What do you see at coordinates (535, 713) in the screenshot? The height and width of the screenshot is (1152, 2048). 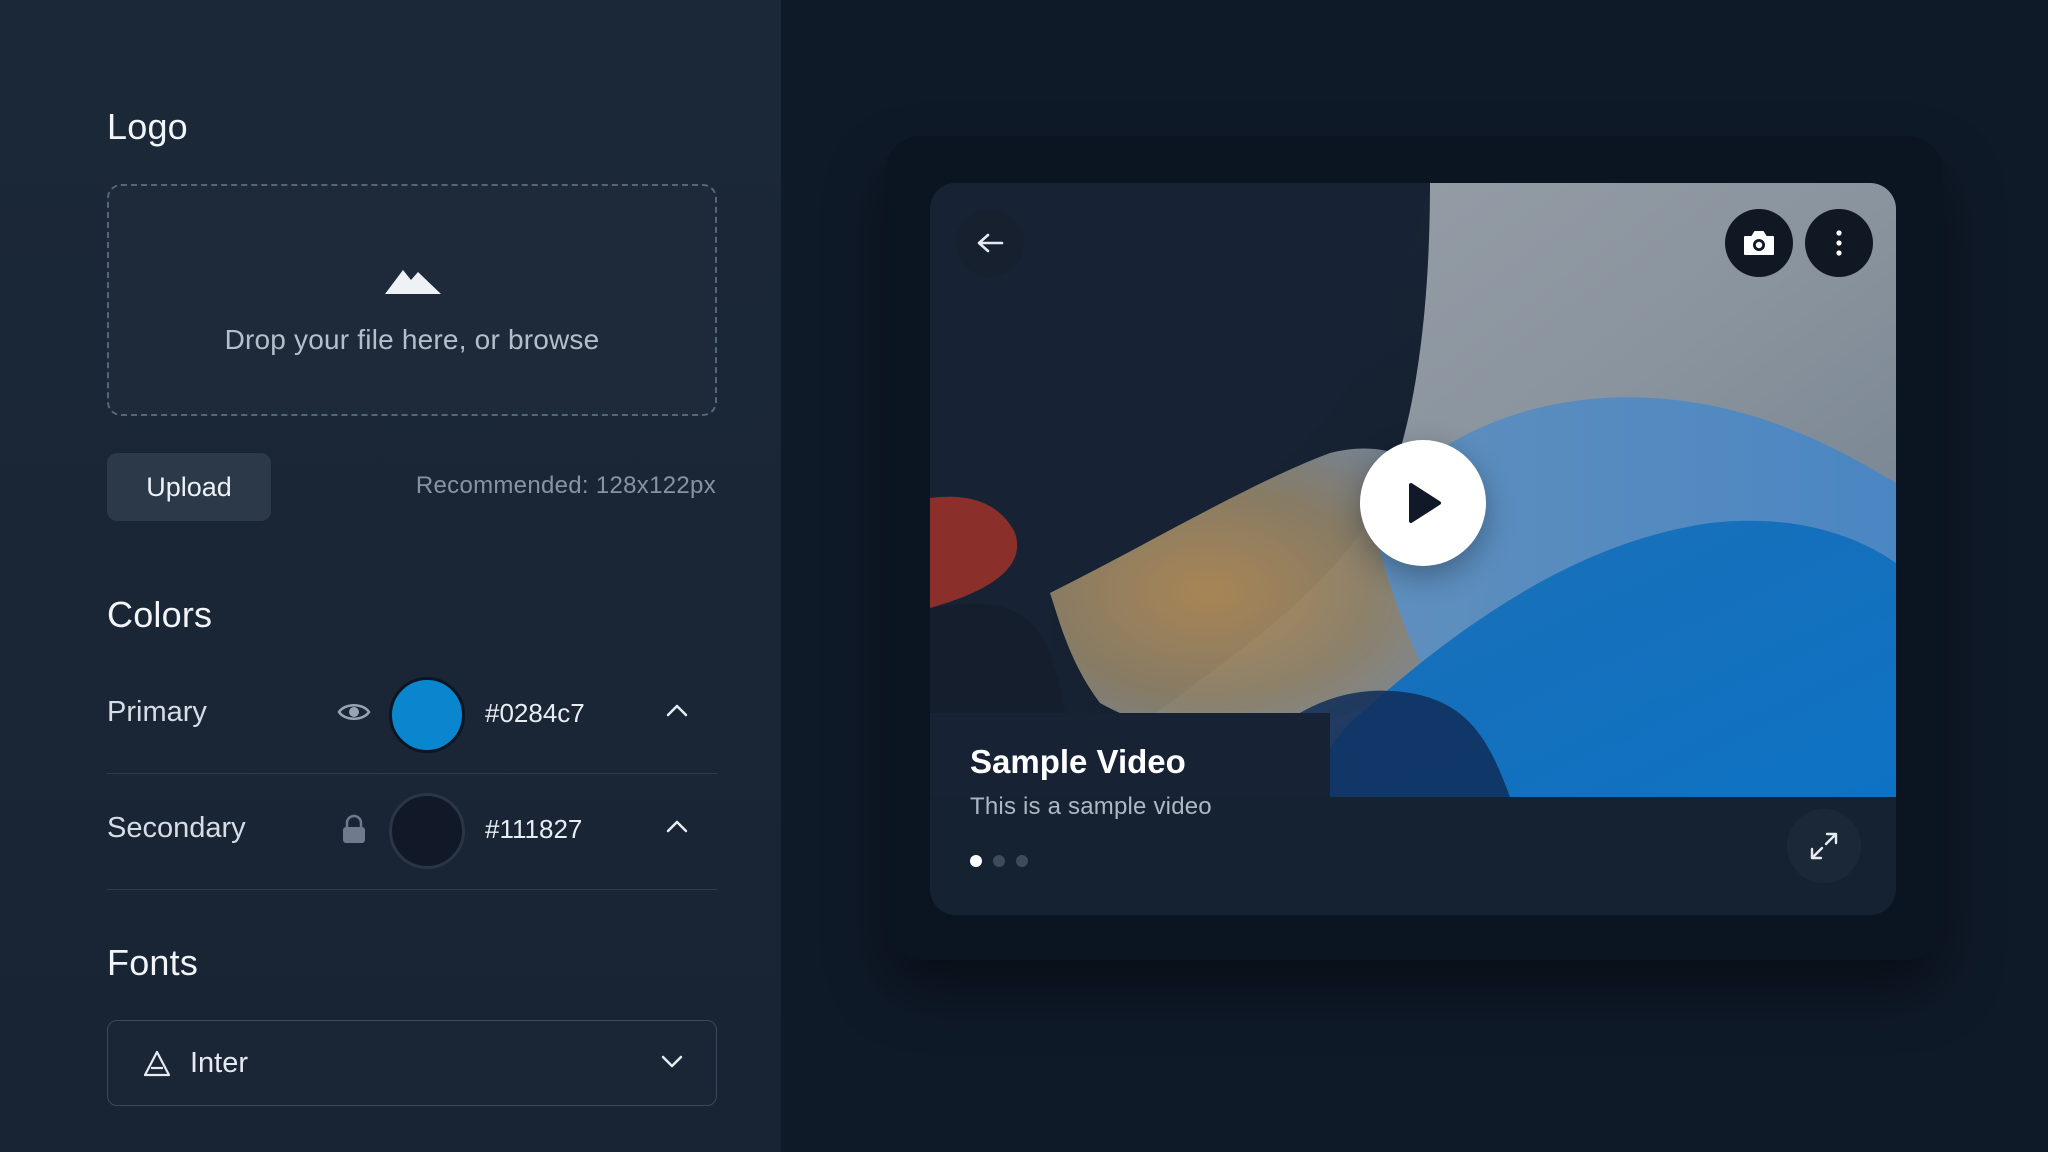 I see `color-hex-primary: #0284c7` at bounding box center [535, 713].